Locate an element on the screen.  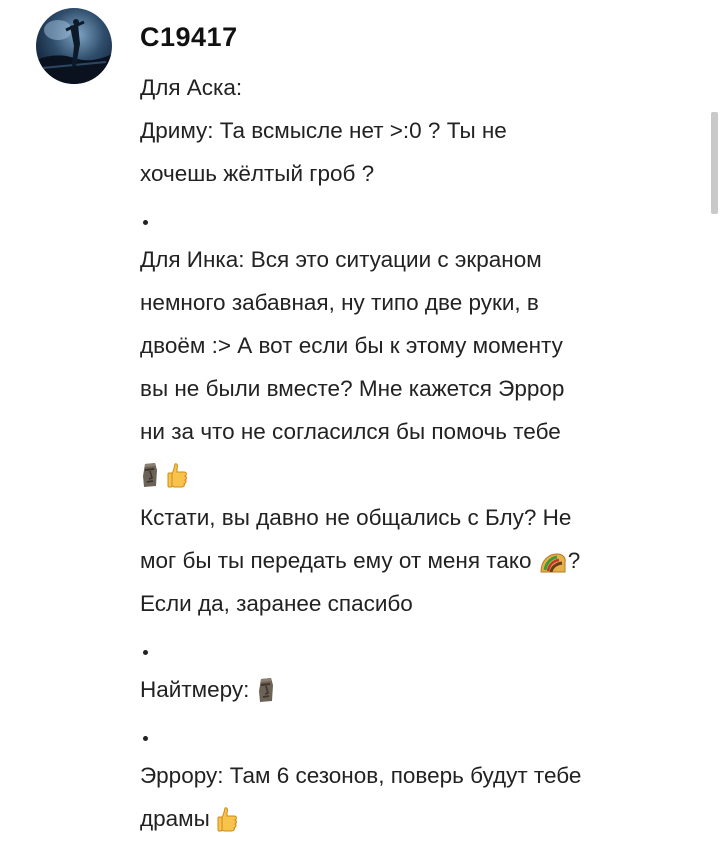
avatar-icon is located at coordinates (74, 51).